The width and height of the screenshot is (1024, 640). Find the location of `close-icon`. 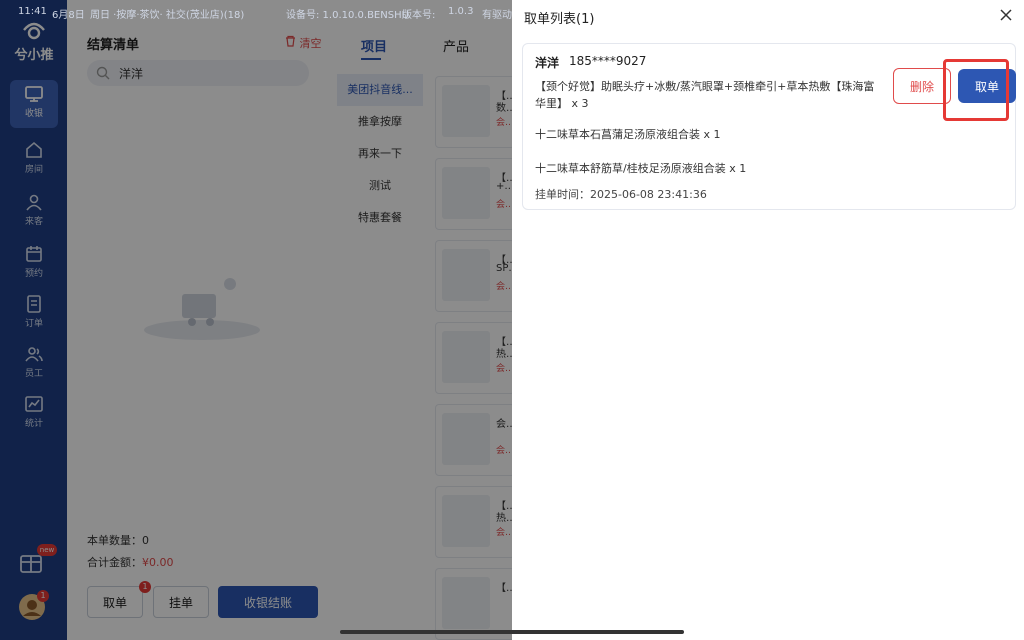

close-icon is located at coordinates (1006, 15).